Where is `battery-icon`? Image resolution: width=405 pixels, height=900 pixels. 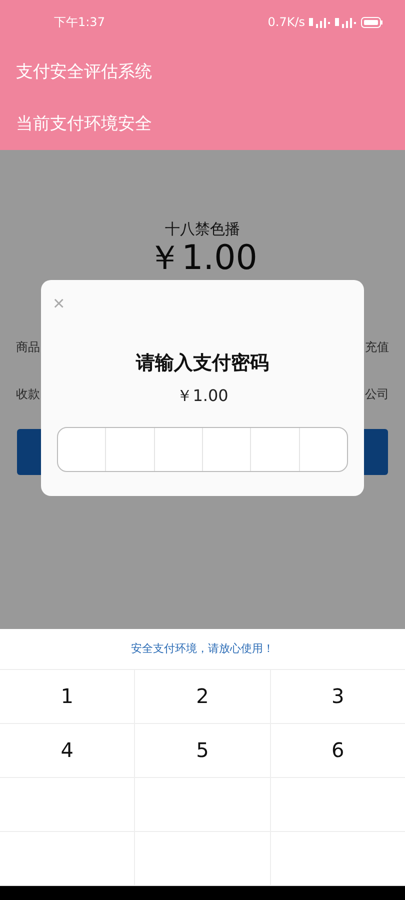
battery-icon is located at coordinates (372, 22).